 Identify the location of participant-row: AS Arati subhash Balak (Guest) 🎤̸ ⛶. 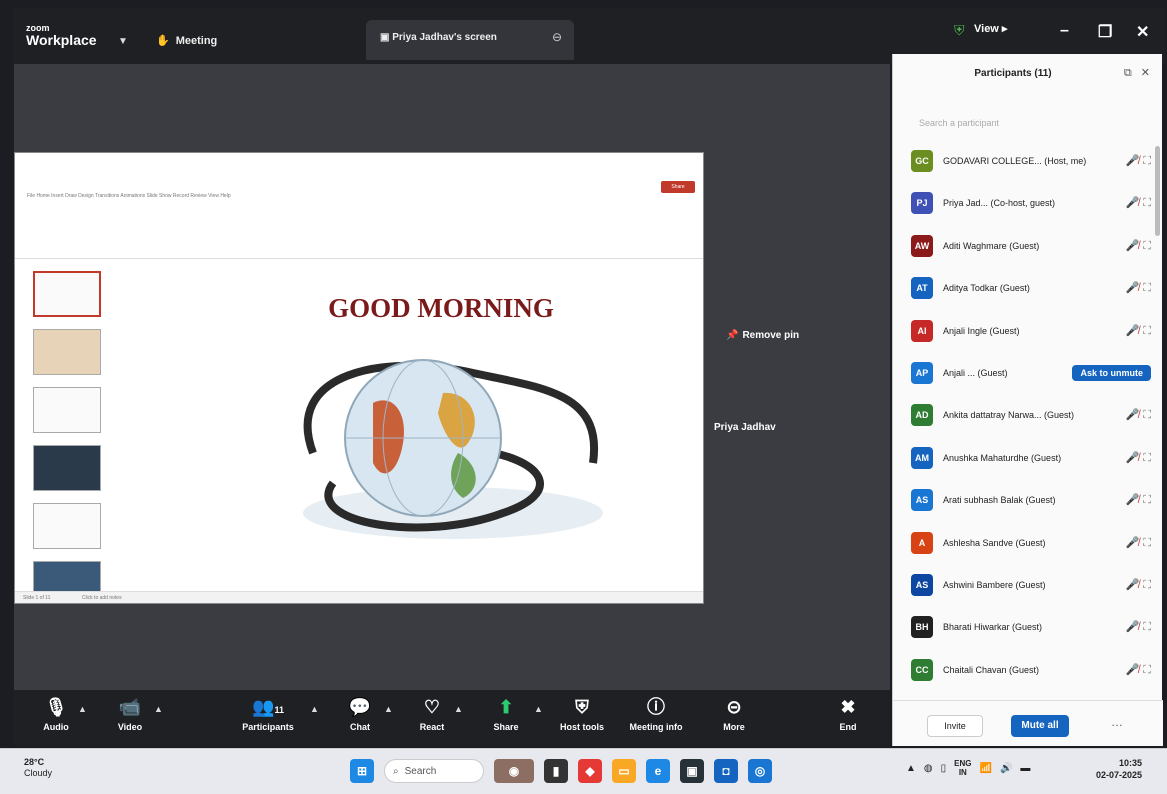
(1031, 500).